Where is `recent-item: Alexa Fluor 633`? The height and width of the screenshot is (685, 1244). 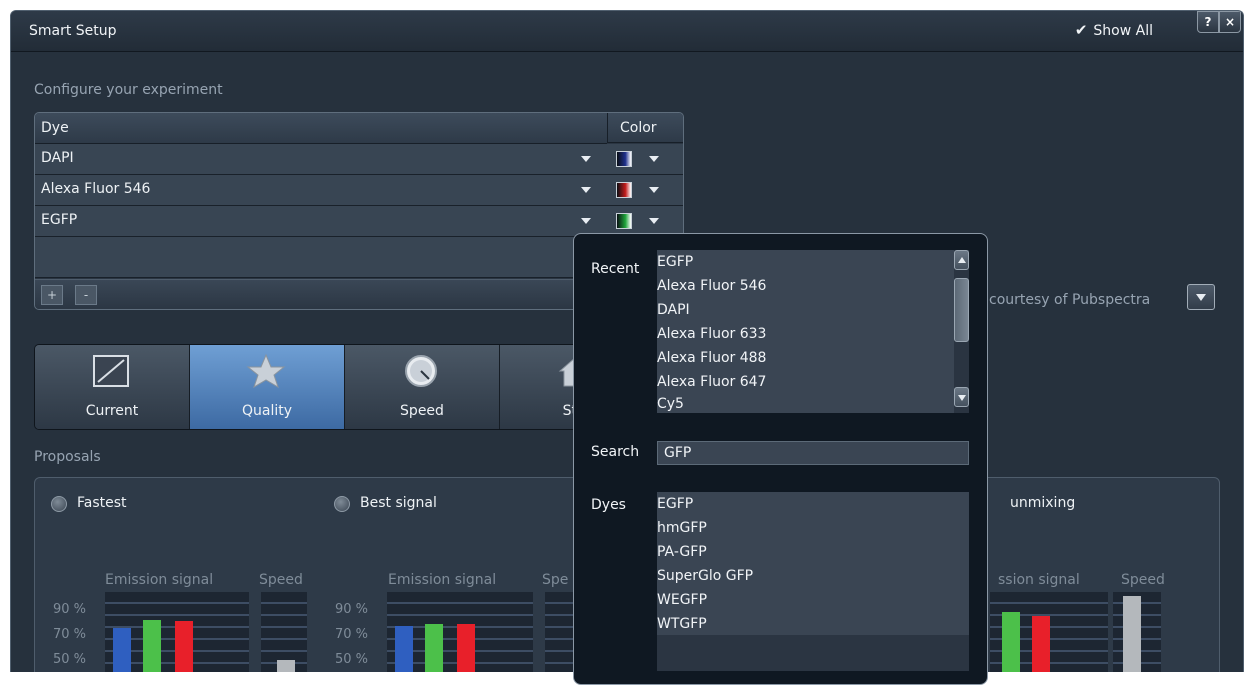
recent-item: Alexa Fluor 633 is located at coordinates (711, 334).